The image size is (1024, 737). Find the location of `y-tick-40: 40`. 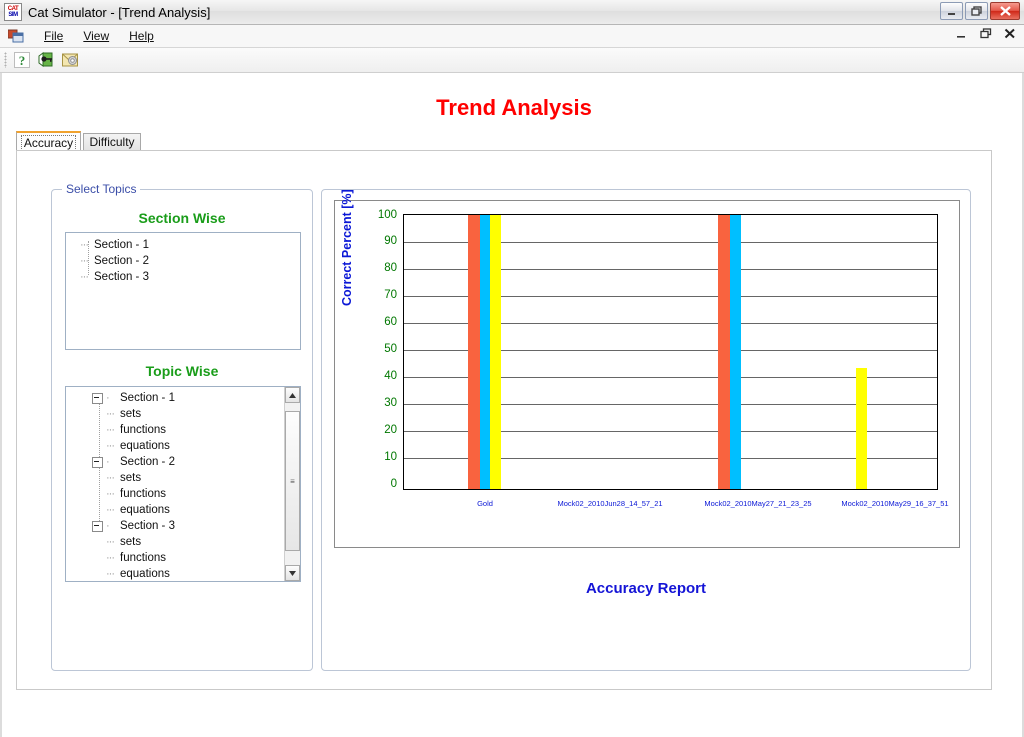

y-tick-40: 40 is located at coordinates (390, 376).